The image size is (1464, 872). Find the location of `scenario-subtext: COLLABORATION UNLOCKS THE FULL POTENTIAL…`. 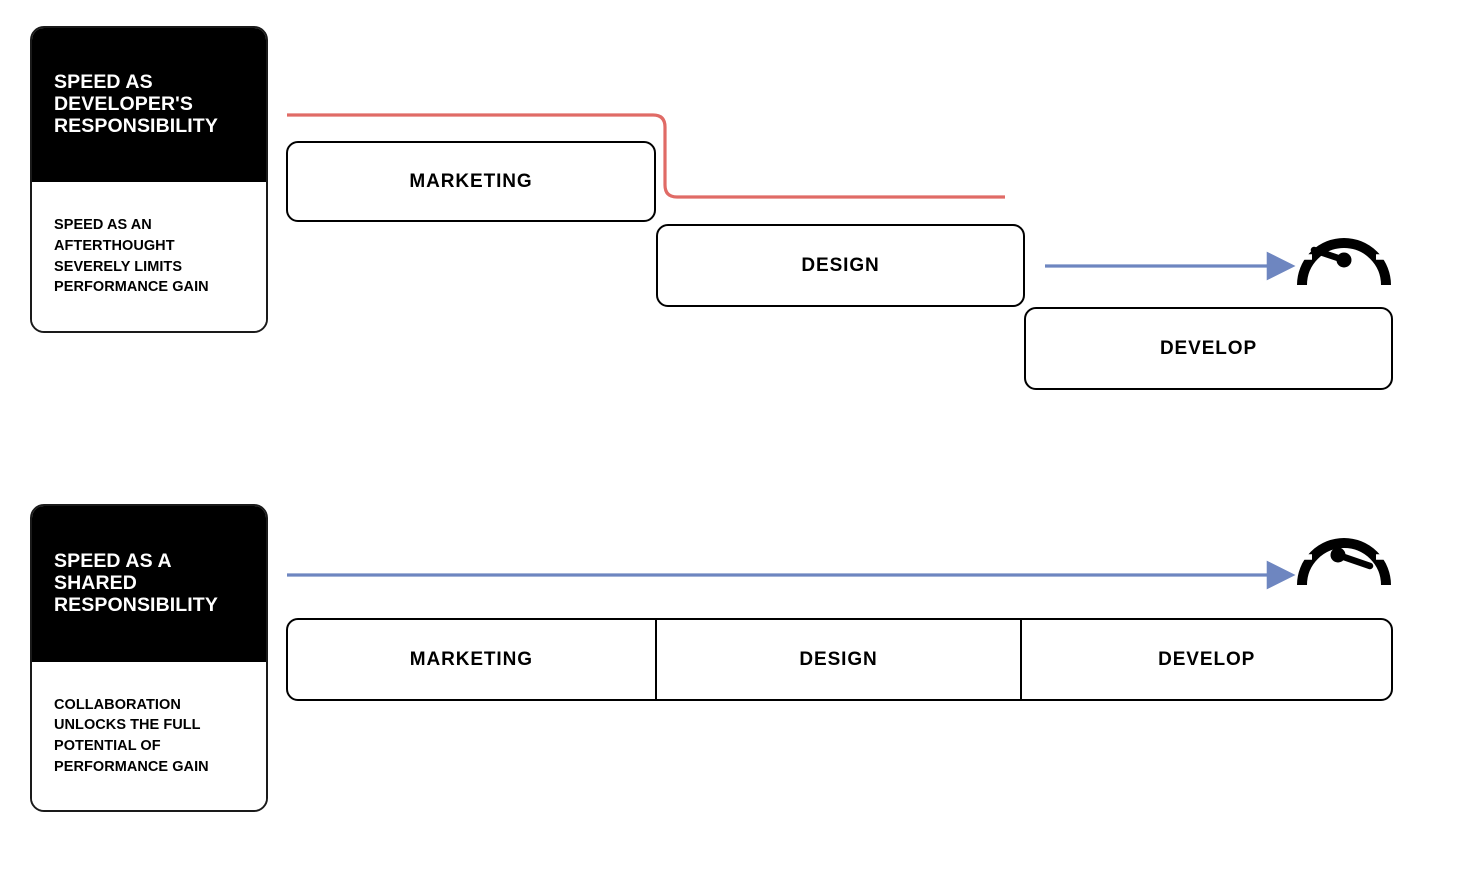

scenario-subtext: COLLABORATION UNLOCKS THE FULL POTENTIAL… is located at coordinates (131, 735).